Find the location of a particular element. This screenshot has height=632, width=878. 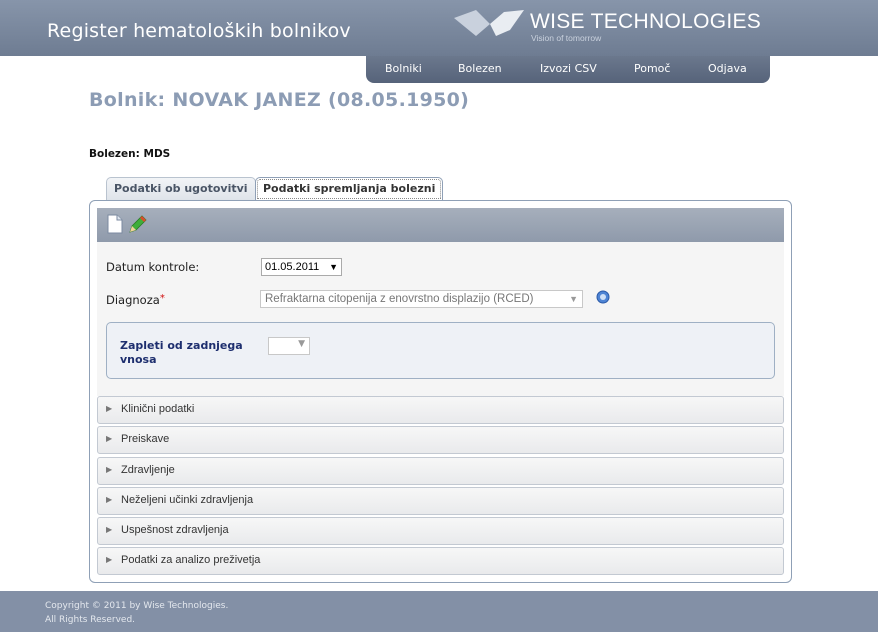

diagnosis-label: Diagnoza* is located at coordinates (135, 300).